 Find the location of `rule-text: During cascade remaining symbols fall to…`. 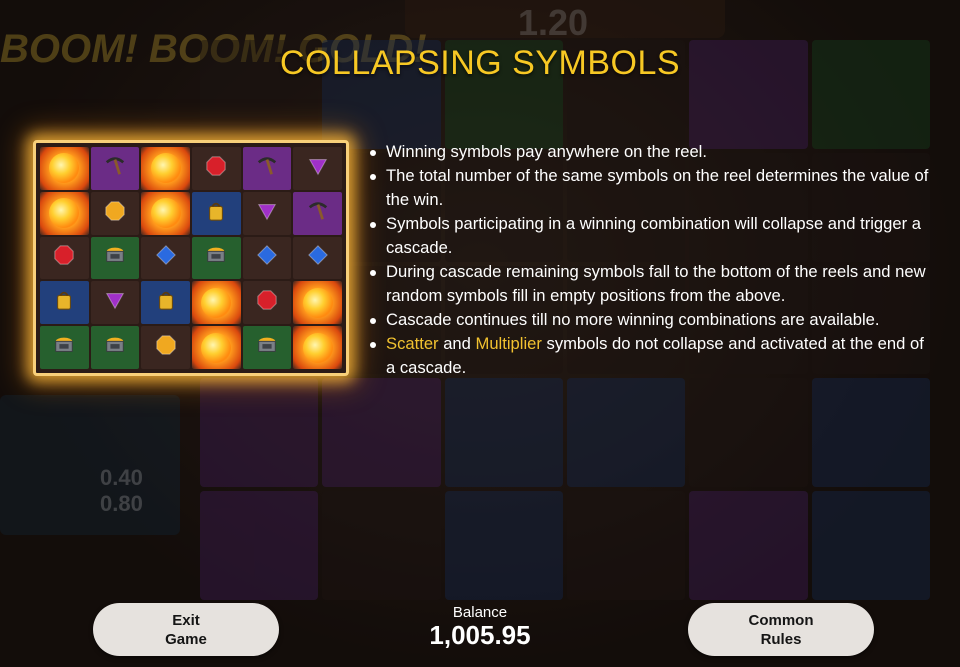

rule-text: During cascade remaining symbols fall to… is located at coordinates (656, 283).